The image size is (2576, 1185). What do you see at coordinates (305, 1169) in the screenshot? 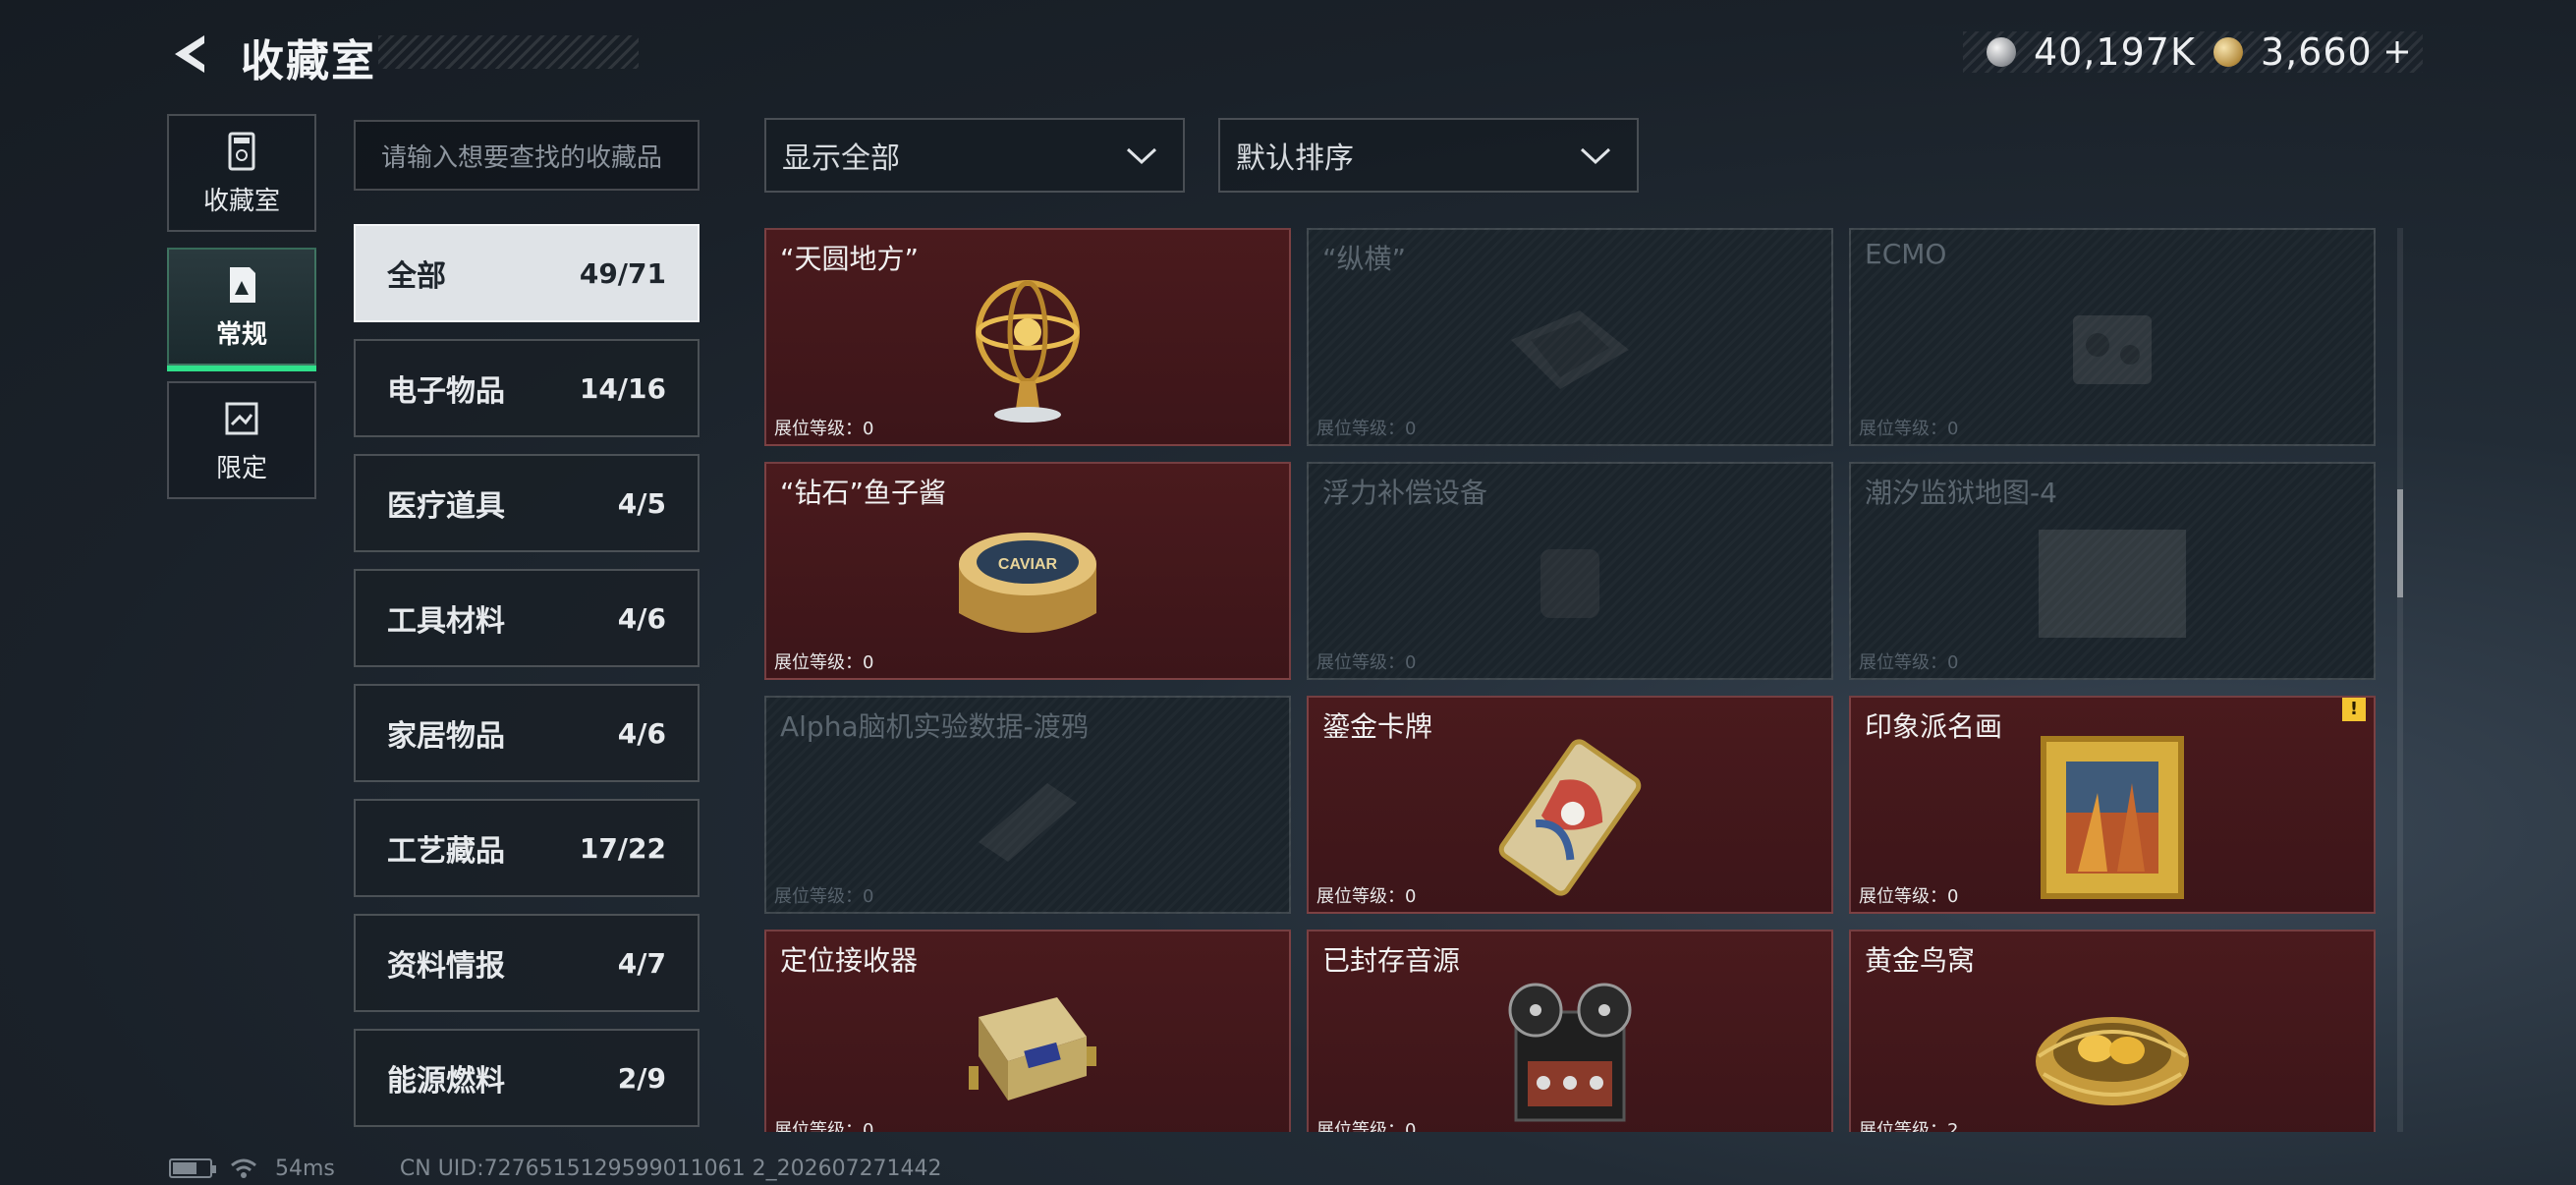
I see `ping-value: 54ms` at bounding box center [305, 1169].